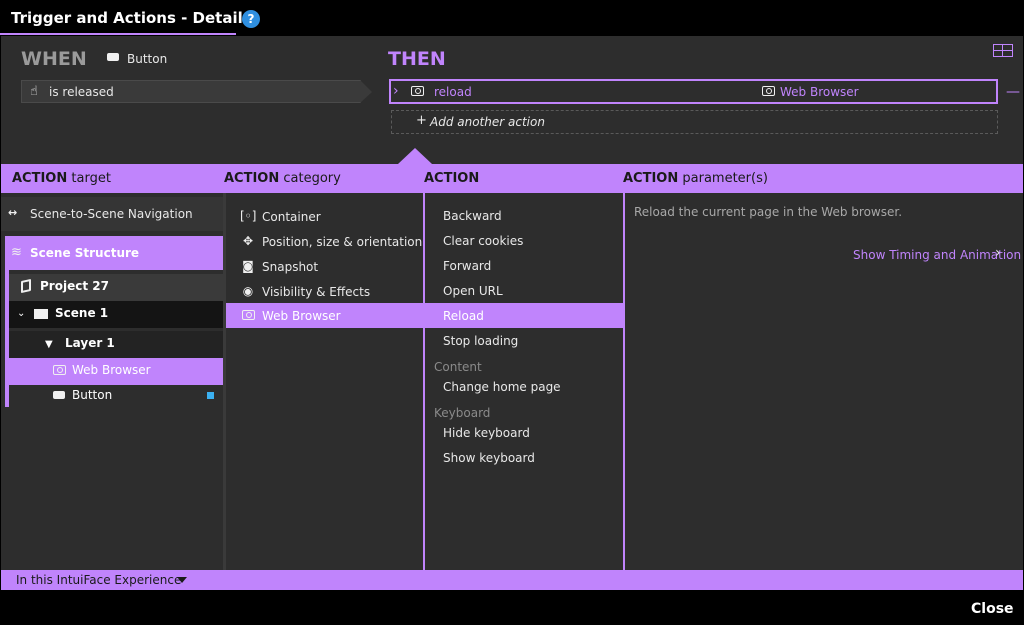 This screenshot has height=625, width=1024. I want to click on action-item-forward: Forward, so click(524, 265).